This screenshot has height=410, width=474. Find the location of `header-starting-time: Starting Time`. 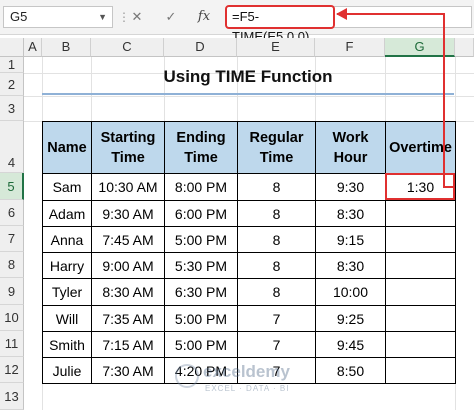

header-starting-time: Starting Time is located at coordinates (128, 147).